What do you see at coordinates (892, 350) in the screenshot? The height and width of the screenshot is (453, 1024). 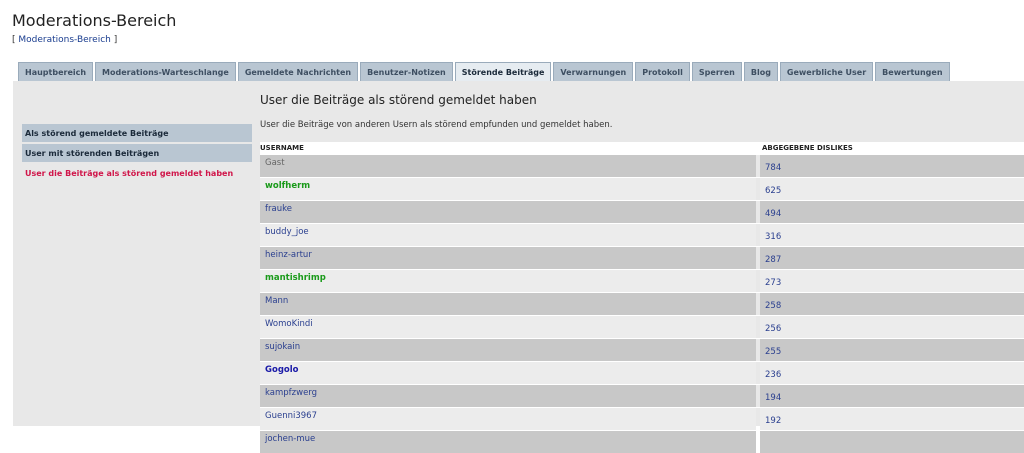 I see `dislikes-count: 255` at bounding box center [892, 350].